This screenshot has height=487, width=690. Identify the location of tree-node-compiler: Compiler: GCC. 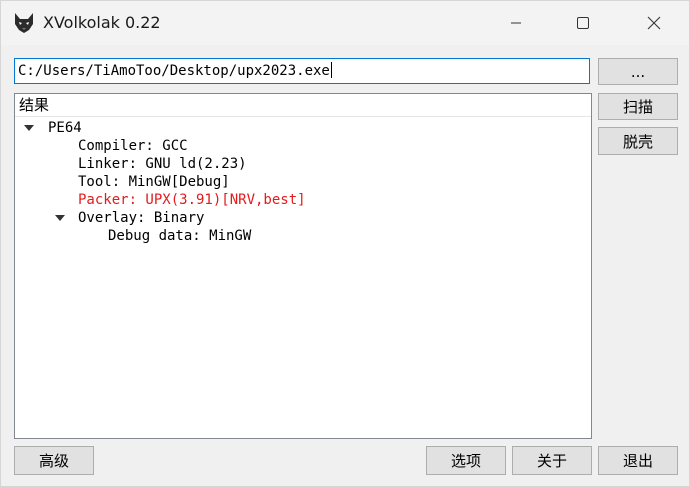
(133, 146).